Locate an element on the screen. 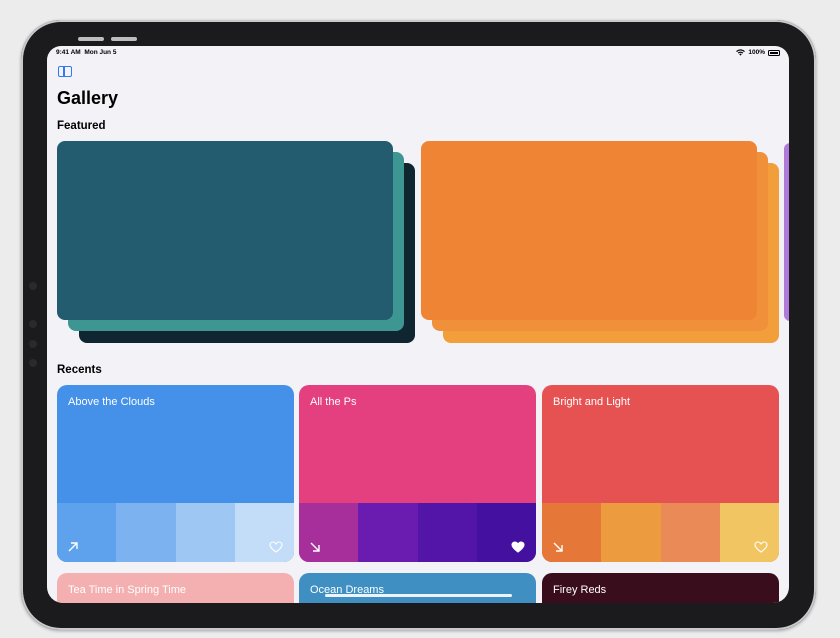  status-time: 9:41 AM is located at coordinates (68, 52).